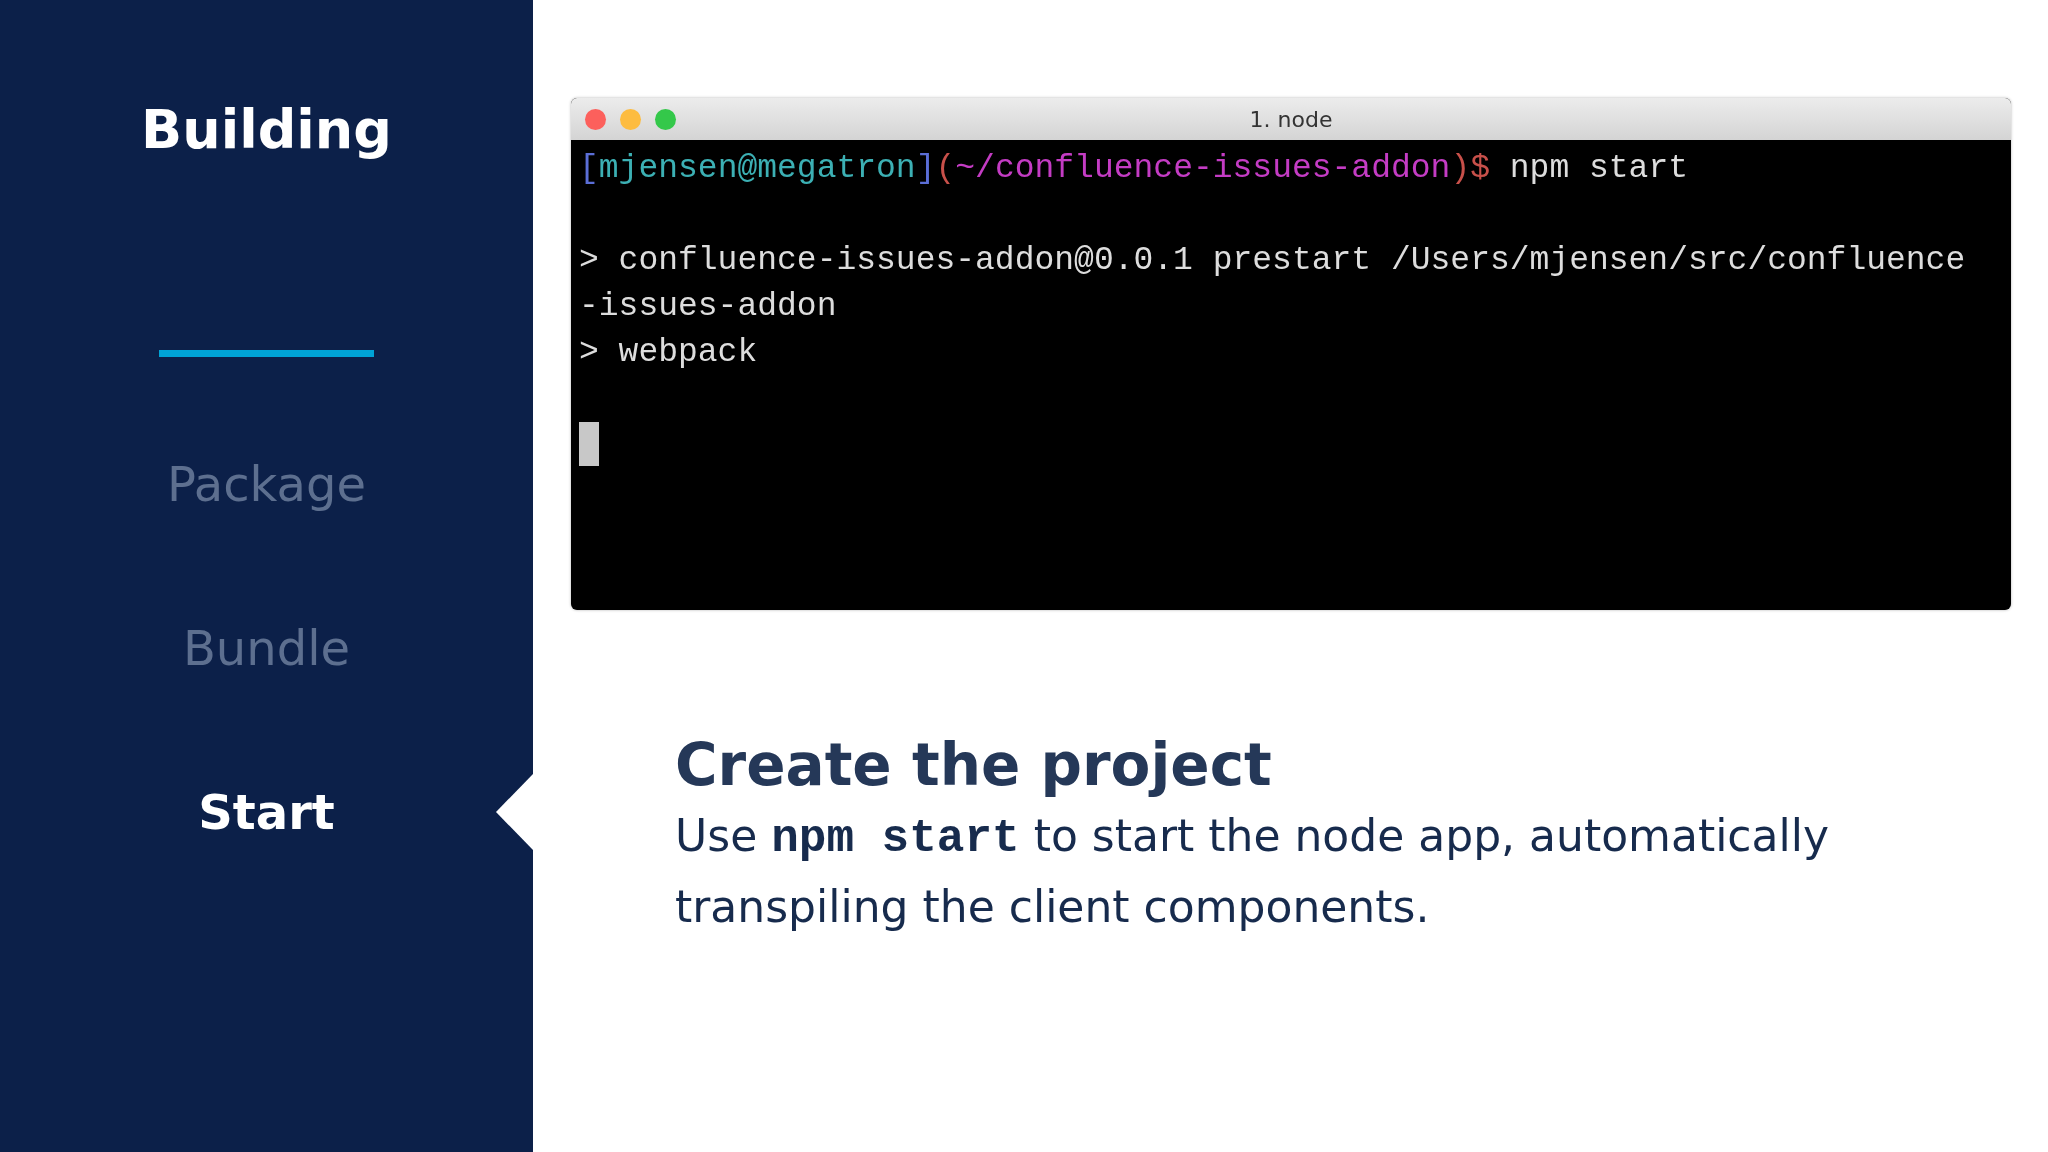 The width and height of the screenshot is (2048, 1152). What do you see at coordinates (266, 129) in the screenshot?
I see `sidebar-title: Building` at bounding box center [266, 129].